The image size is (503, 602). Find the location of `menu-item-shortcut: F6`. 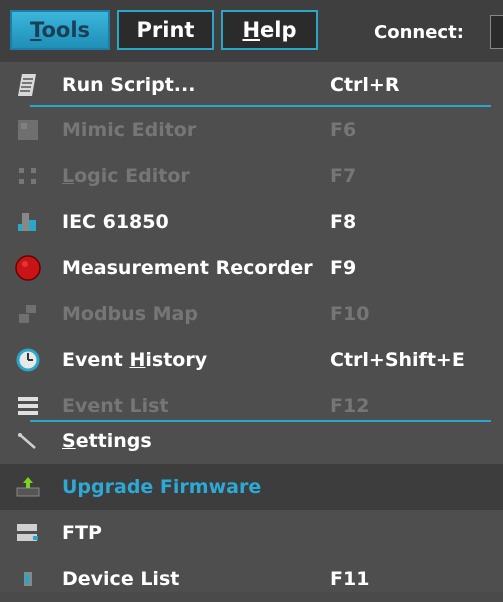

menu-item-shortcut: F6 is located at coordinates (343, 130).